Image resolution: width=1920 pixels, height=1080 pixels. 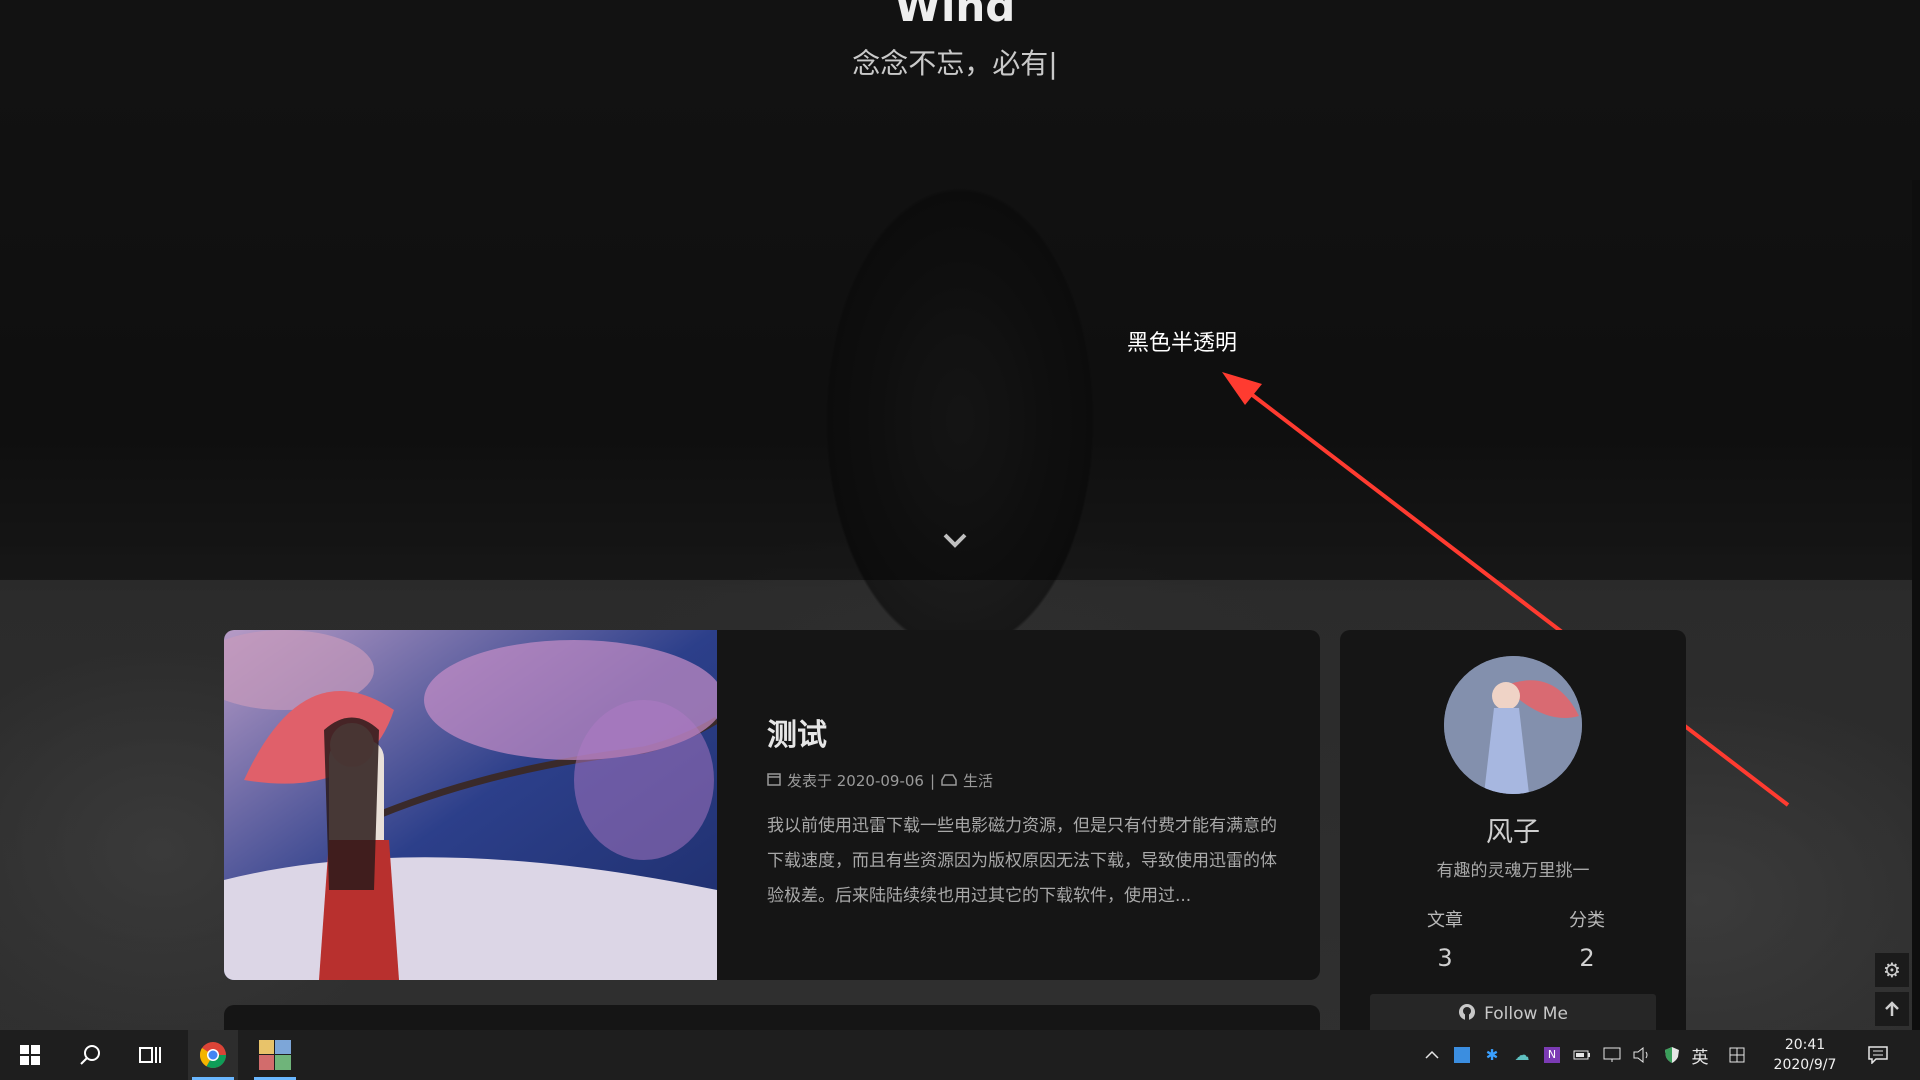 I want to click on stat-label: 文章, so click(x=1445, y=920).